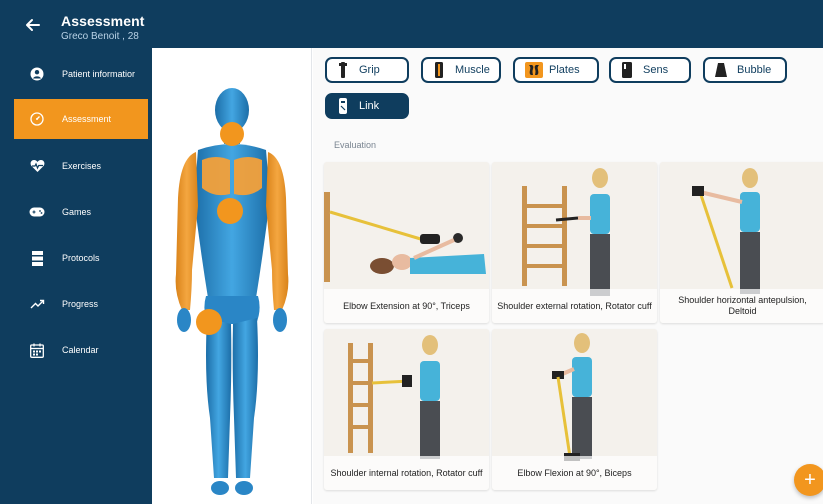  I want to click on sidebar-item-label: Exercises, so click(82, 166).